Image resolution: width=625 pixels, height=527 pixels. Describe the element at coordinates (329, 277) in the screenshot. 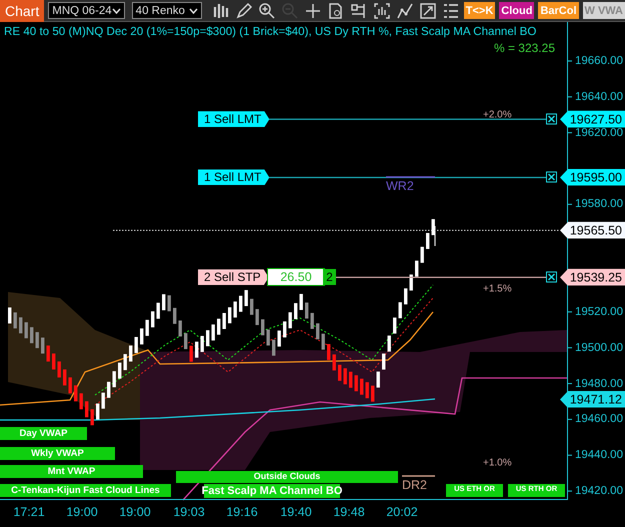

I see `quantity-value: 2` at that location.